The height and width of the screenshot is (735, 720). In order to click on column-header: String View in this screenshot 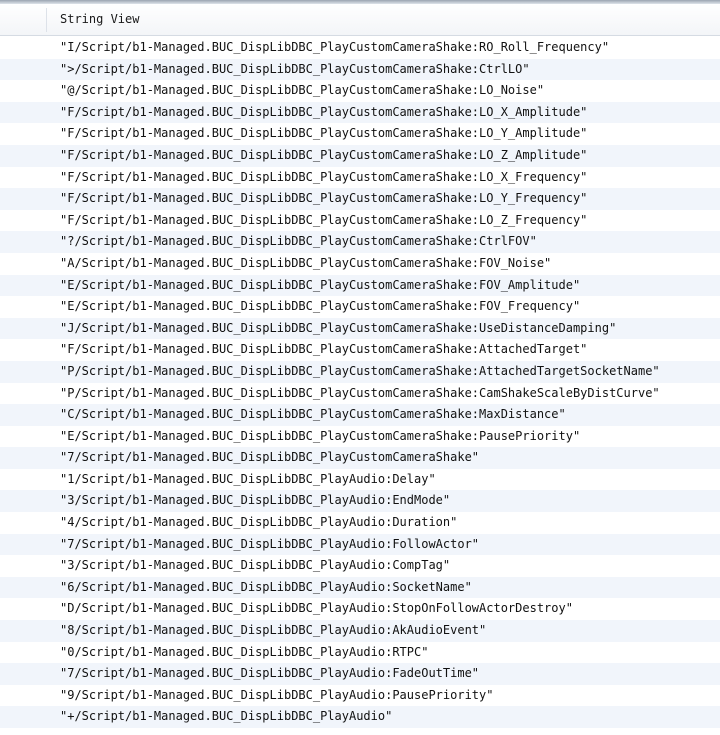, I will do `click(360, 20)`.